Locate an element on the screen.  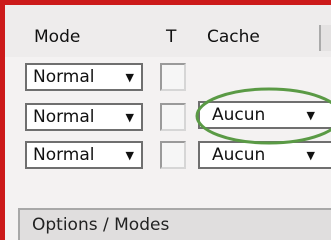
header-mode: Mode is located at coordinates (57, 37).